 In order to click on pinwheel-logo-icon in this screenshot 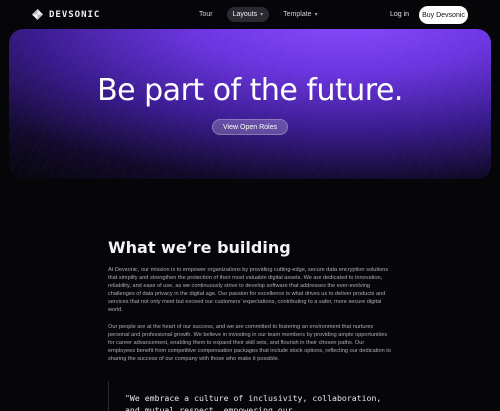, I will do `click(37, 14)`.